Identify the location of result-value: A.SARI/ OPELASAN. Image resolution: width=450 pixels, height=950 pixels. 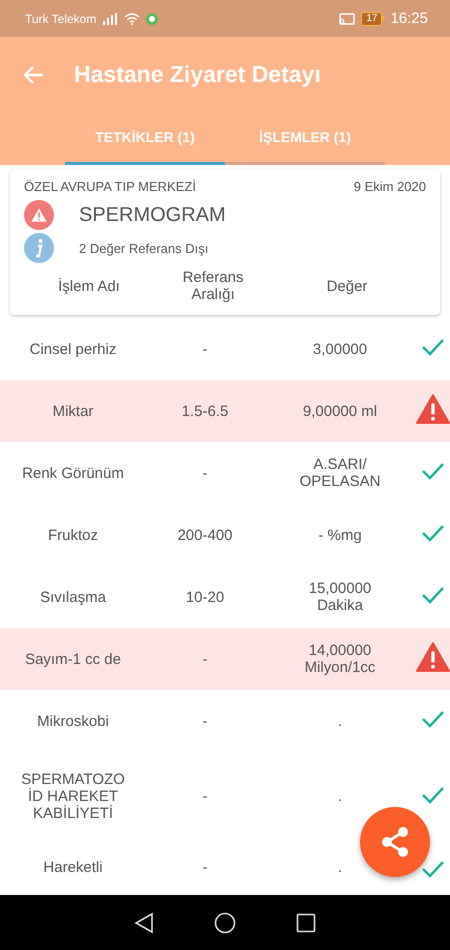
(340, 473).